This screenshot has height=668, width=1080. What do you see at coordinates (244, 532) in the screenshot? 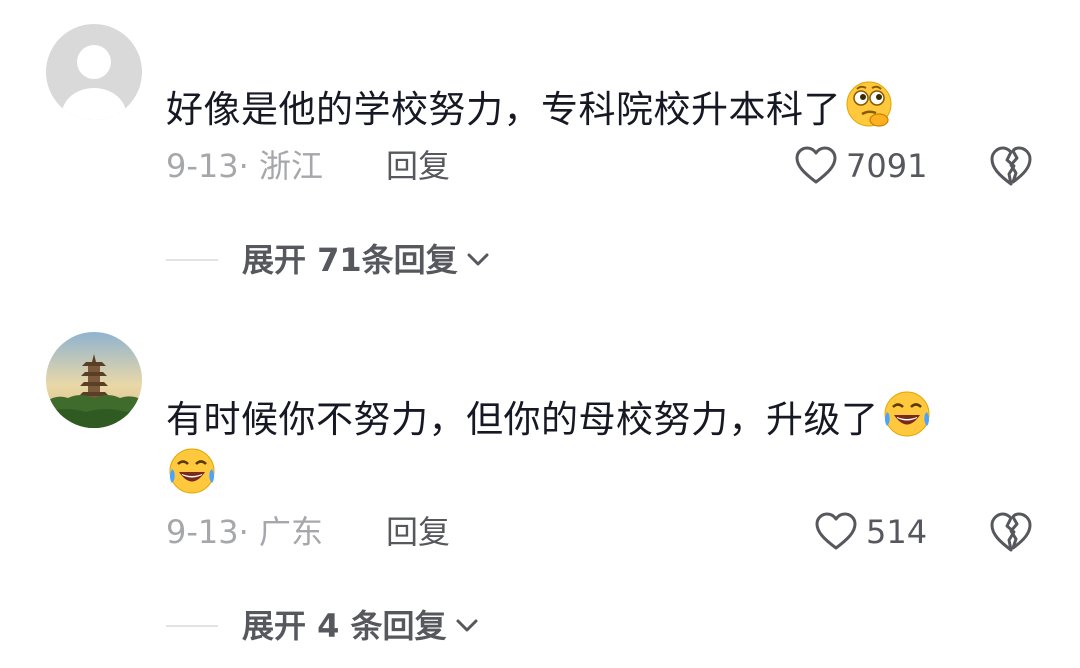
I see `comment-date-location: 9-13· 广东` at bounding box center [244, 532].